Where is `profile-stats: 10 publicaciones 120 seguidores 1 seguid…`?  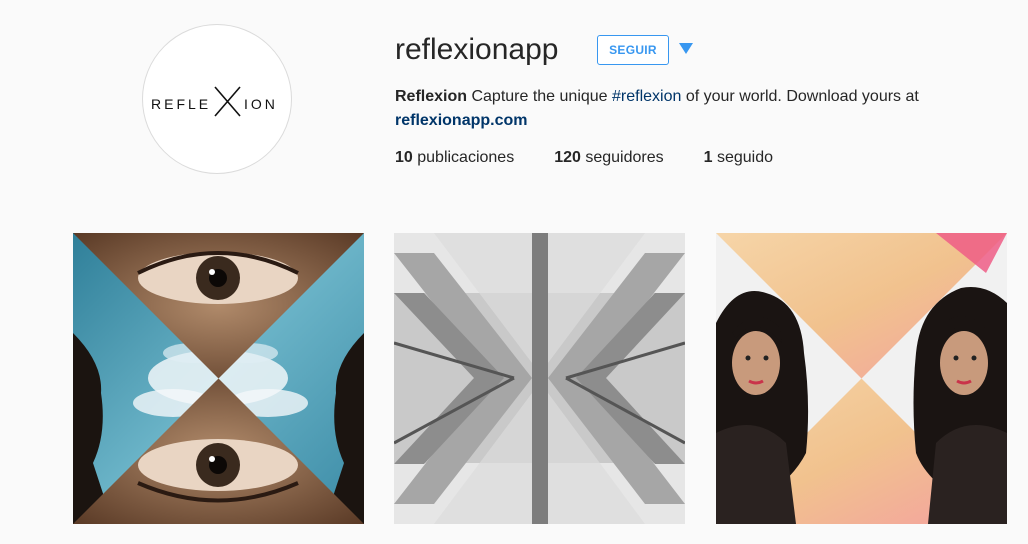
profile-stats: 10 publicaciones 120 seguidores 1 seguid… is located at coordinates (604, 158).